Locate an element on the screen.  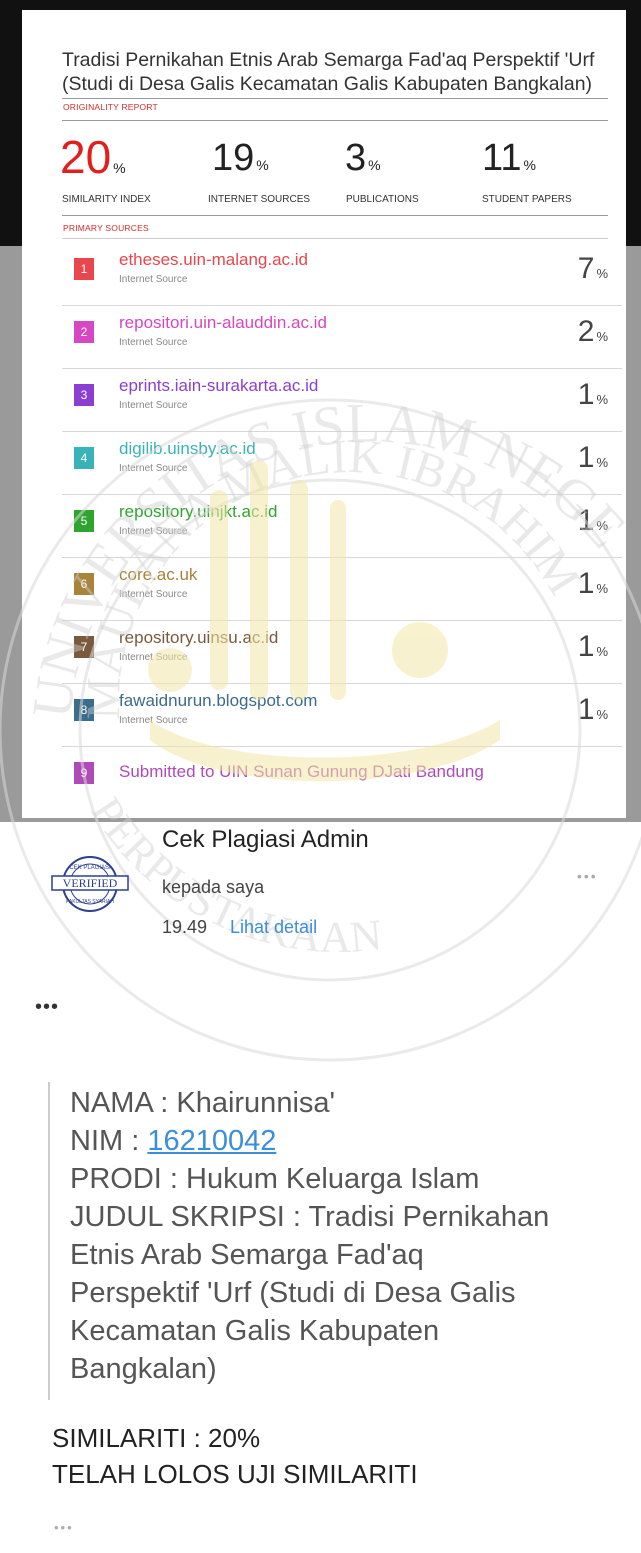
prodi-line: PRODI : Hukum Keluarga Islam is located at coordinates (275, 1179).